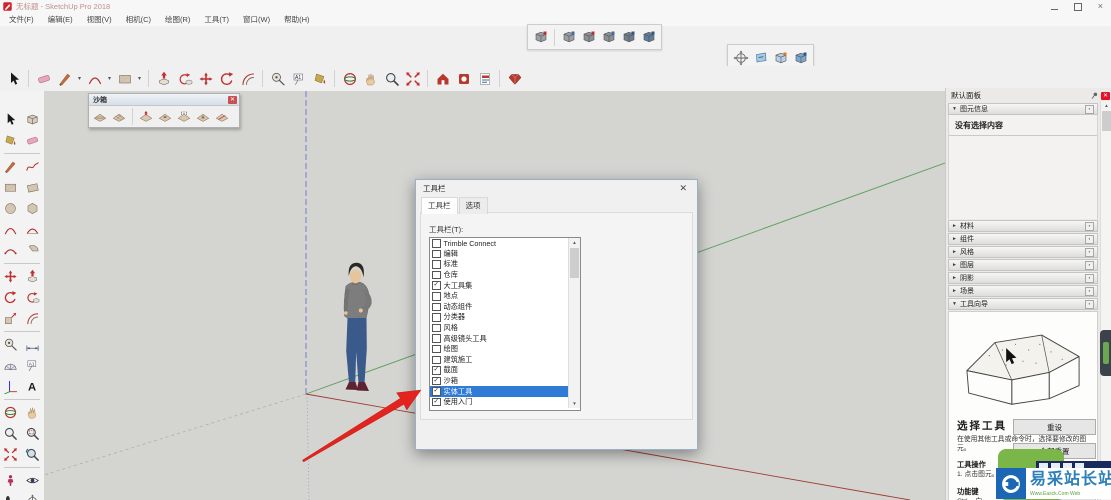  Describe the element at coordinates (505, 264) in the screenshot. I see `toolbar-list-item: 标准` at that location.